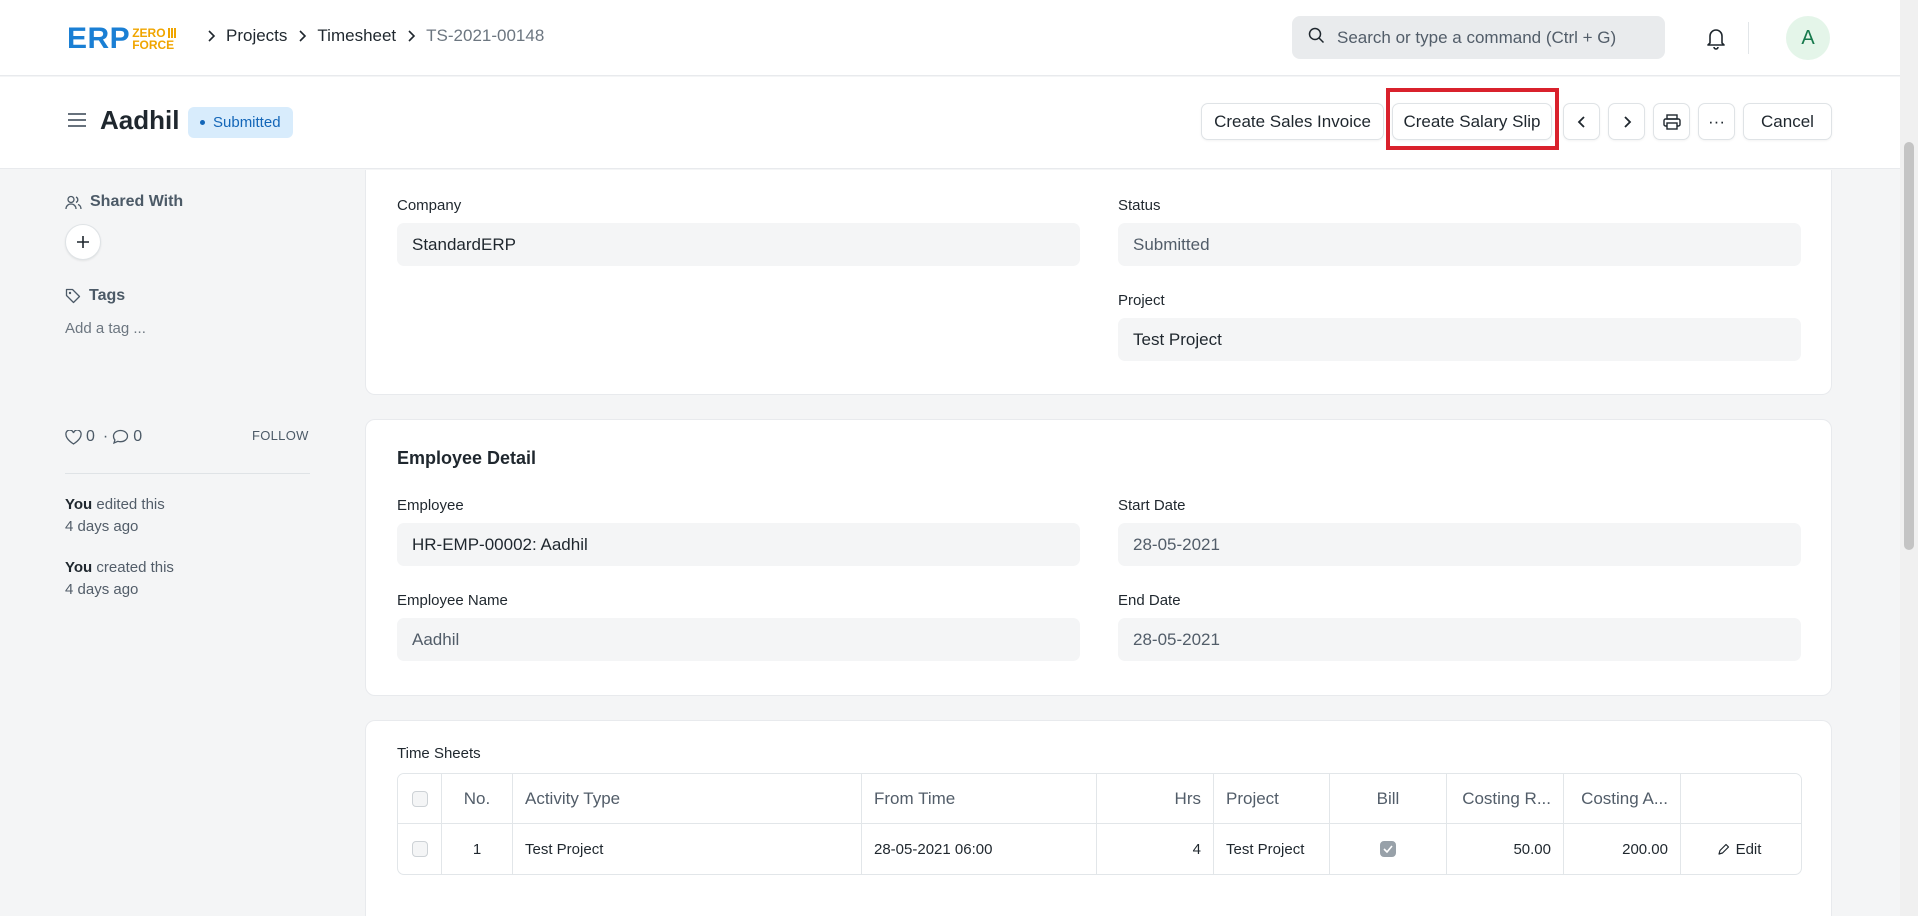  I want to click on print-button, so click(1671, 121).